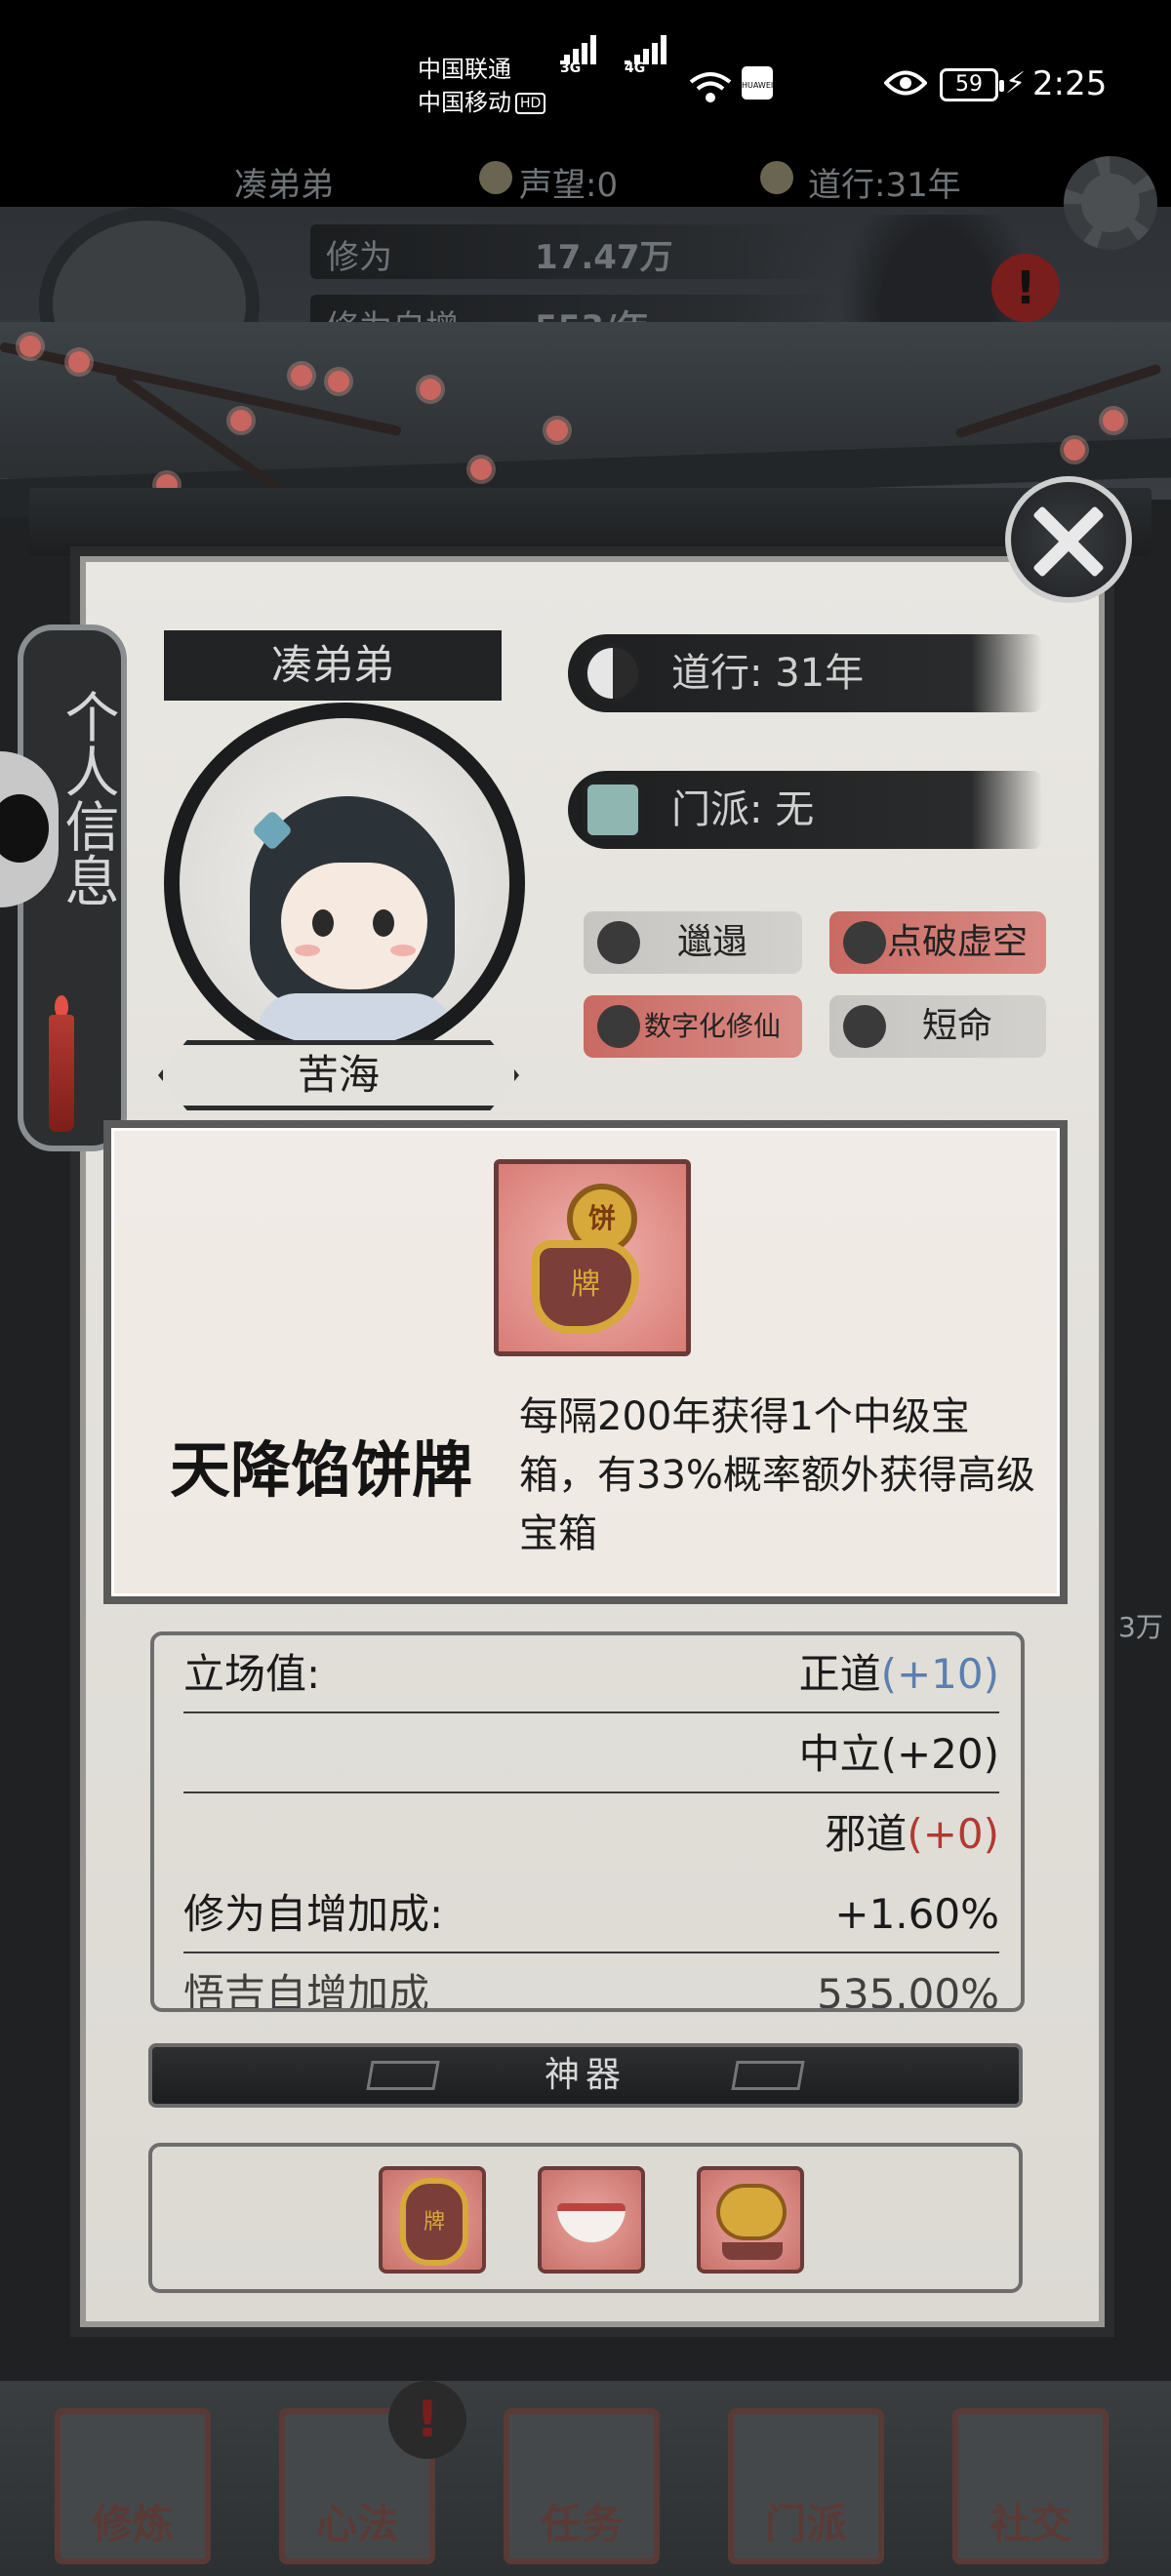  What do you see at coordinates (710, 87) in the screenshot?
I see `wifi-icon` at bounding box center [710, 87].